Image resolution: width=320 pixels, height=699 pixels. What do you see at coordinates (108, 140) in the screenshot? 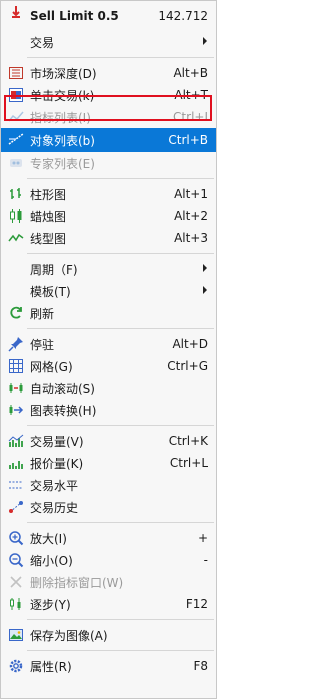
I see `menu-item-objects-list: 对象列表(b) Ctrl+B` at bounding box center [108, 140].